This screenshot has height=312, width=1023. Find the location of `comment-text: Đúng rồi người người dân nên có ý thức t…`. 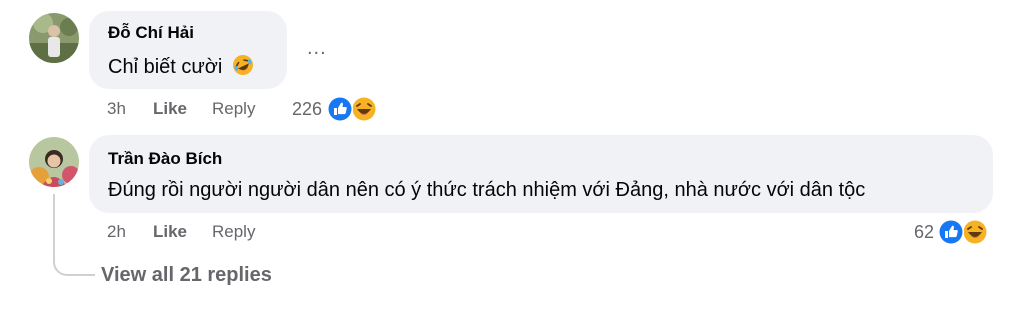

comment-text: Đúng rồi người người dân nên có ý thức t… is located at coordinates (487, 190).